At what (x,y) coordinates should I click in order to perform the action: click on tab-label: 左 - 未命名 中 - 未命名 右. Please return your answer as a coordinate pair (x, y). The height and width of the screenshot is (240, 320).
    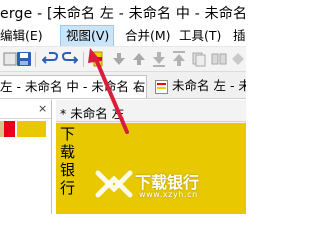
    Looking at the image, I should click on (73, 86).